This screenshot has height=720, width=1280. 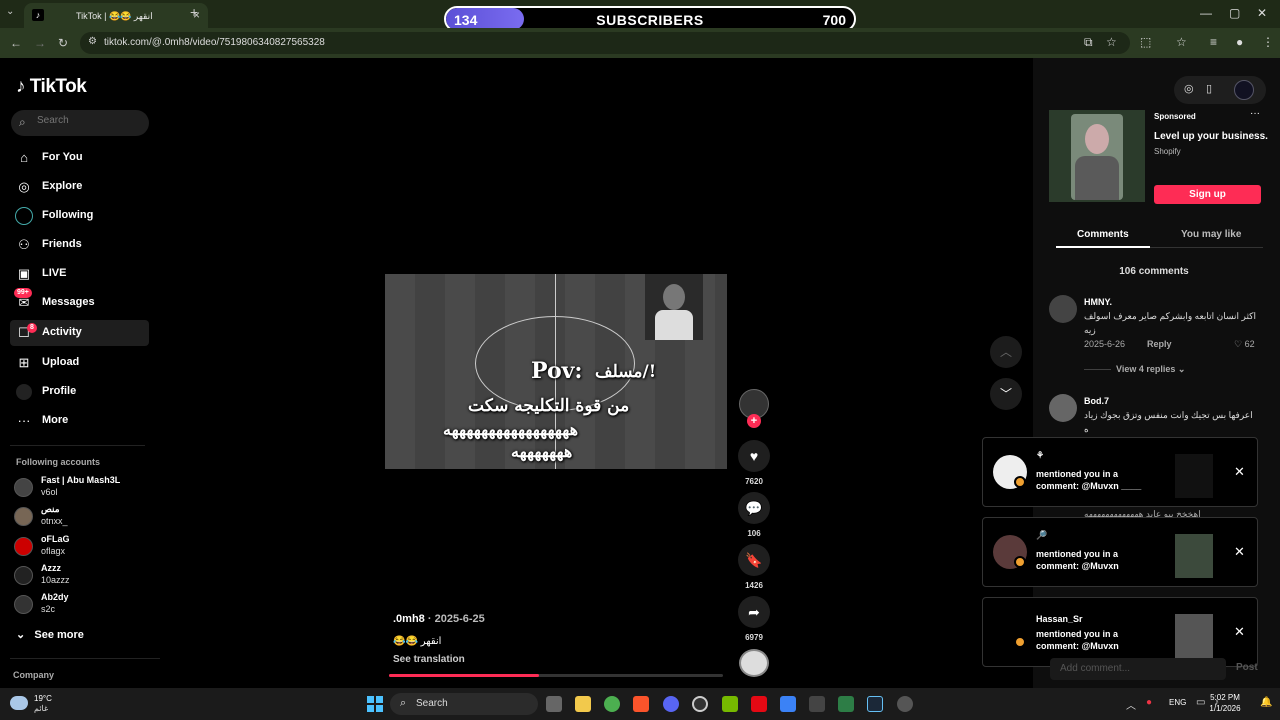 What do you see at coordinates (84, 605) in the screenshot?
I see `account-item: Ab2dy s2c` at bounding box center [84, 605].